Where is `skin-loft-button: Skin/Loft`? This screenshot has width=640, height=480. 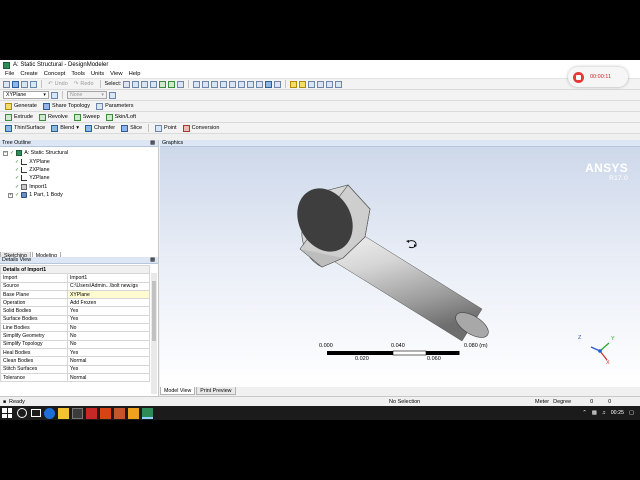
skin-loft-button: Skin/Loft is located at coordinates (121, 117).